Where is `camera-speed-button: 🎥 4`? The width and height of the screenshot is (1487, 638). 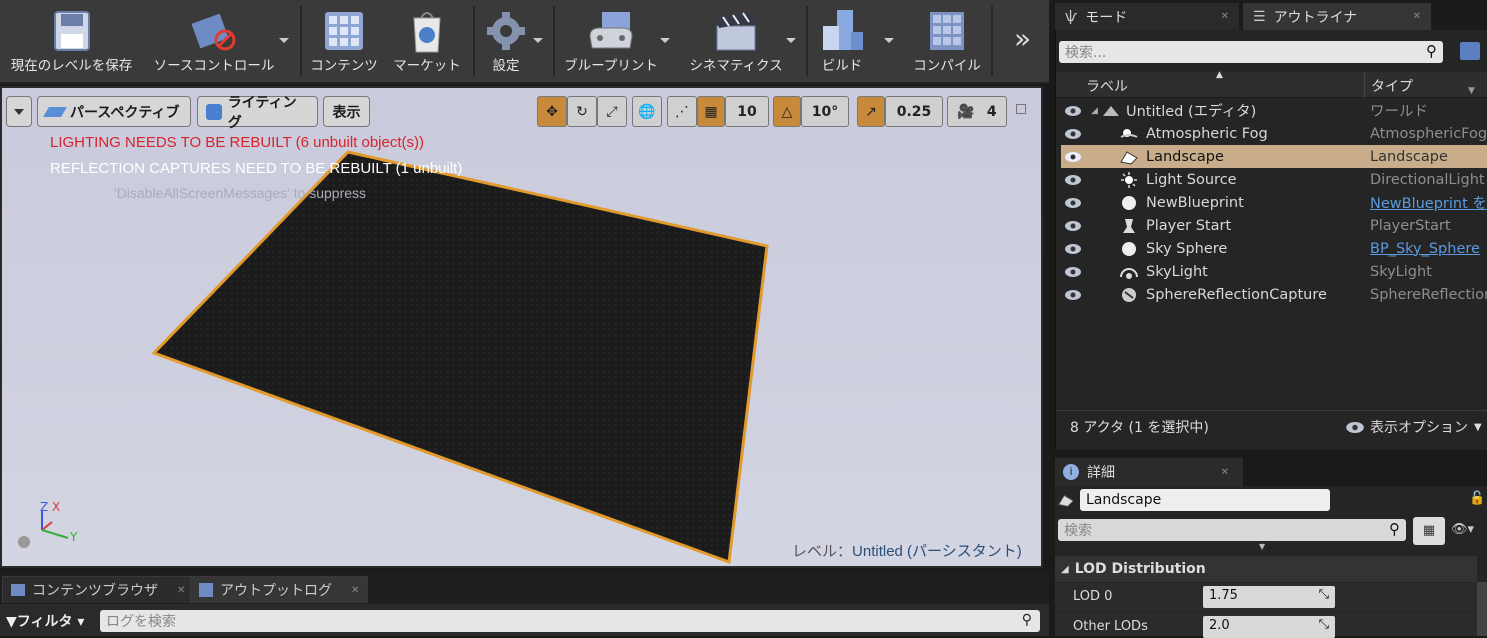
camera-speed-button: 🎥 4 is located at coordinates (977, 111).